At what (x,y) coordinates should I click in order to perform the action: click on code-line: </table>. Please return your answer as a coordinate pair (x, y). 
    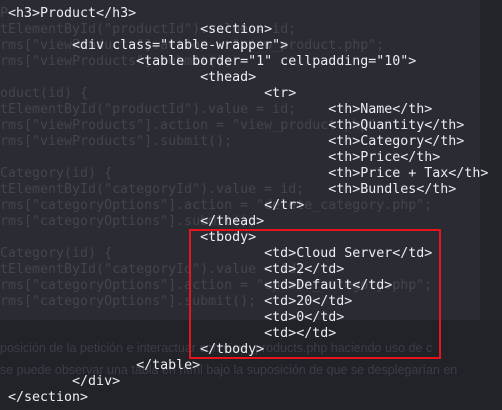
    Looking at the image, I should click on (104, 365).